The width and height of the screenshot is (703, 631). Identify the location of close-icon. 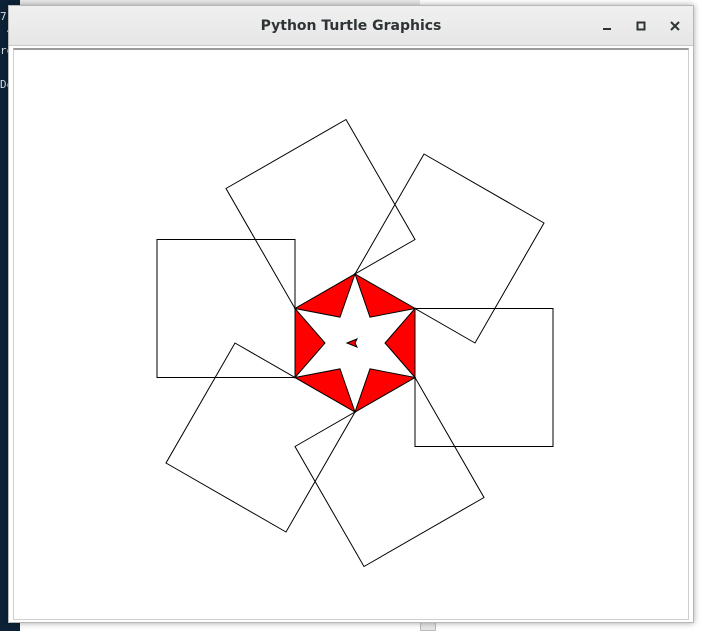
(675, 26).